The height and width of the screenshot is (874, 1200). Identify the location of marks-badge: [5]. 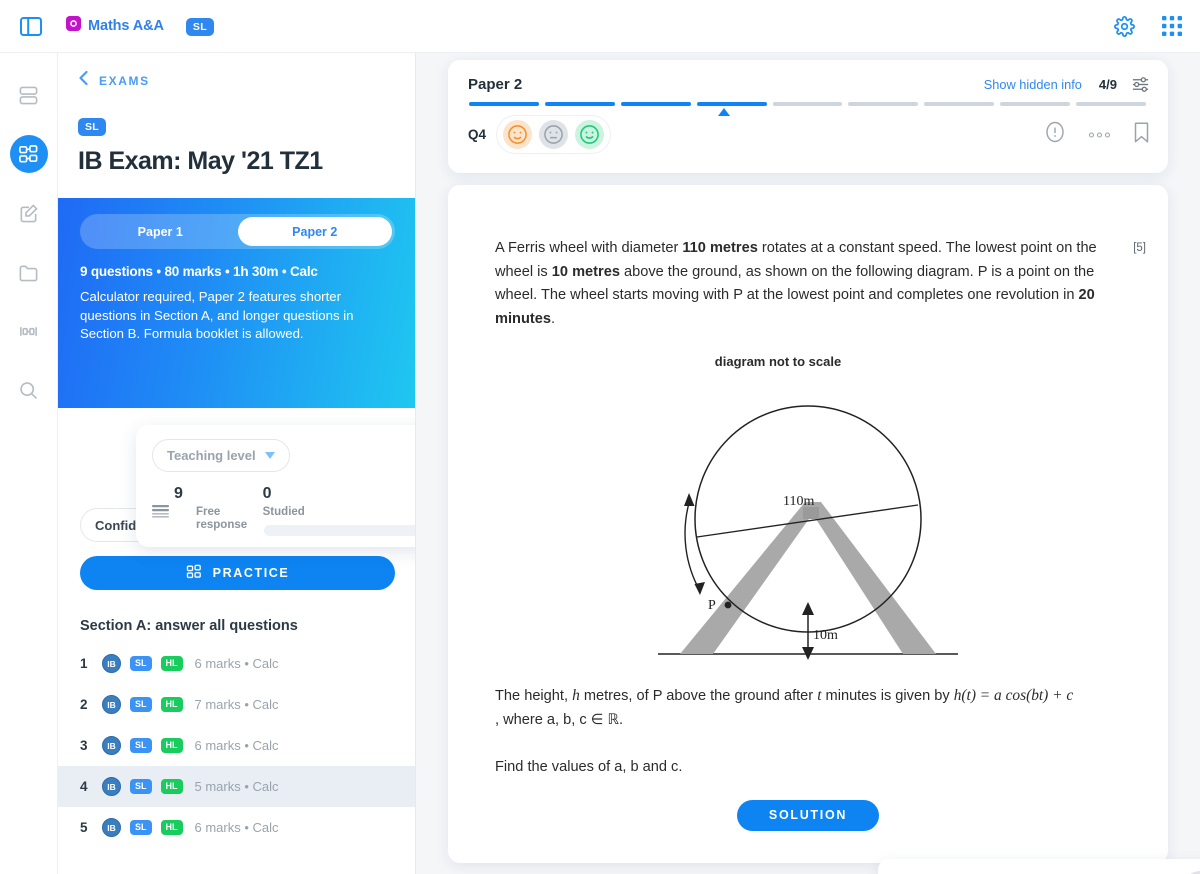
(1139, 248).